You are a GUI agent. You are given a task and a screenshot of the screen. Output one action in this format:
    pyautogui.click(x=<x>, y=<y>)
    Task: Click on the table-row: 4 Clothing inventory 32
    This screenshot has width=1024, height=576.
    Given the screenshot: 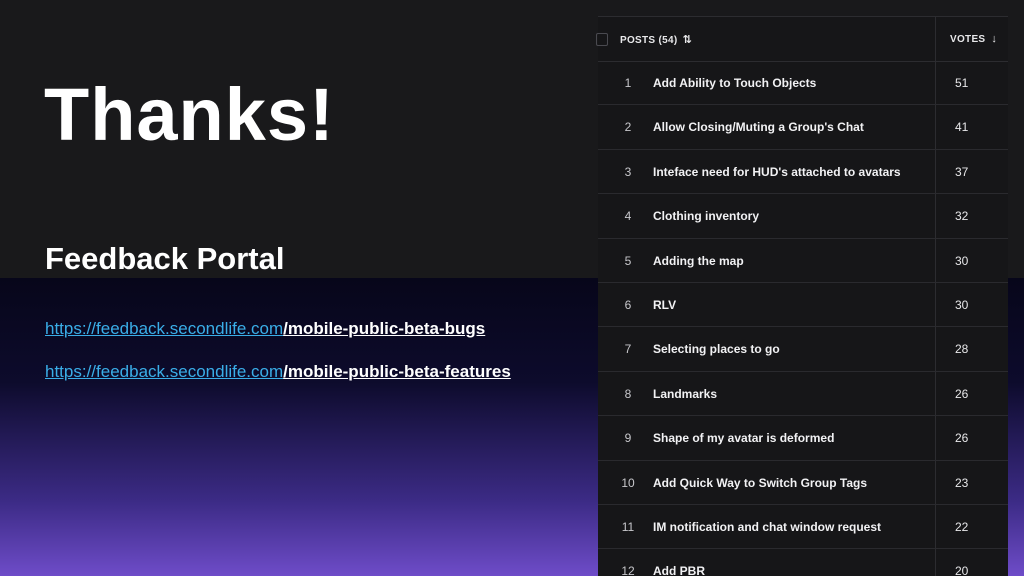 What is the action you would take?
    pyautogui.click(x=803, y=216)
    